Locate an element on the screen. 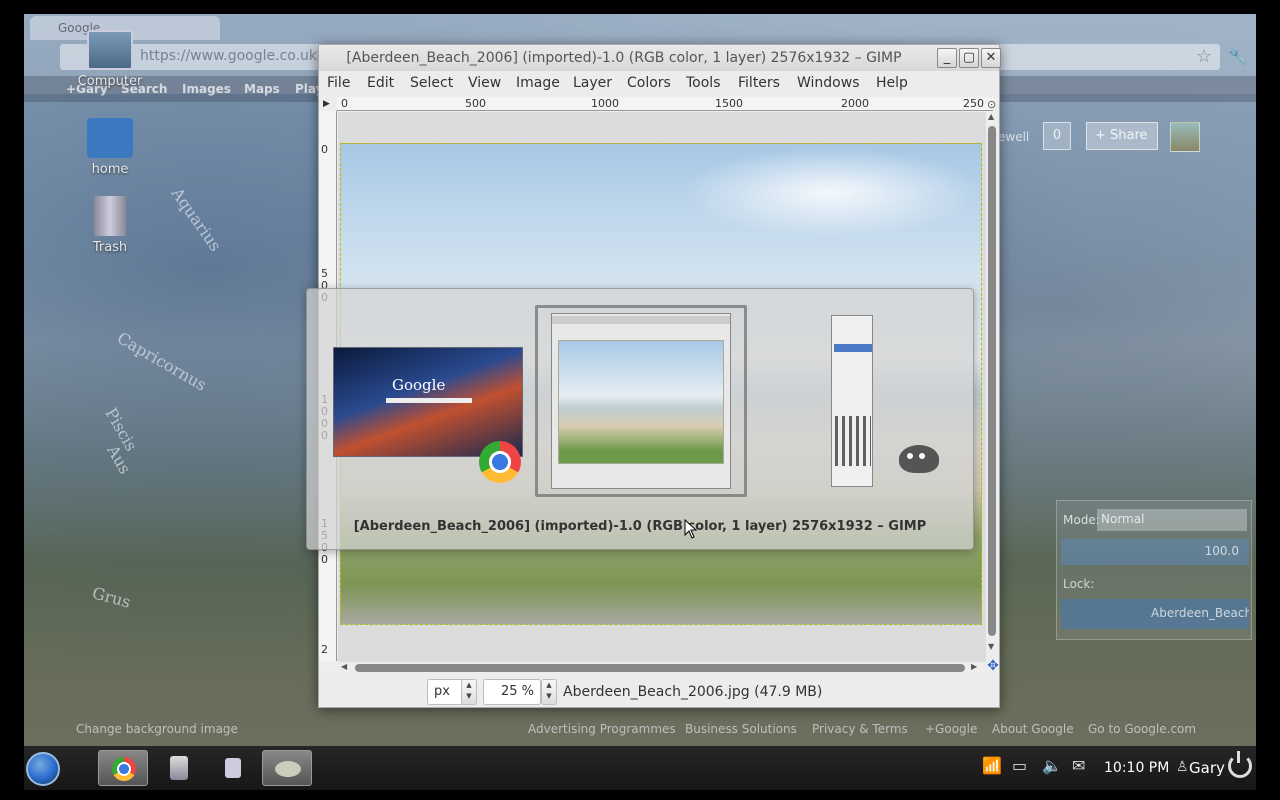 Image resolution: width=1280 pixels, height=800 pixels. opacity-slider: 100.0 is located at coordinates (1155, 552).